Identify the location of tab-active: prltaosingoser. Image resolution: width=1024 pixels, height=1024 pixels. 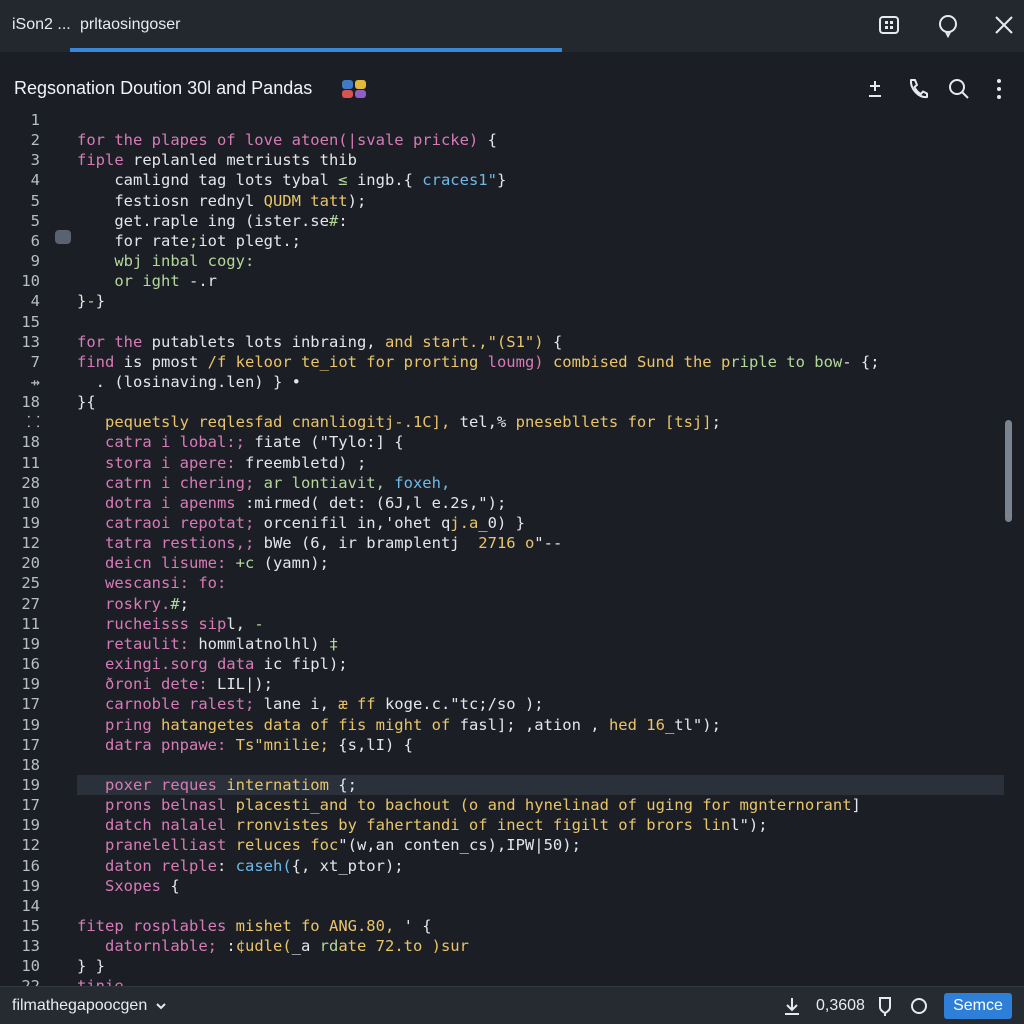
(130, 25).